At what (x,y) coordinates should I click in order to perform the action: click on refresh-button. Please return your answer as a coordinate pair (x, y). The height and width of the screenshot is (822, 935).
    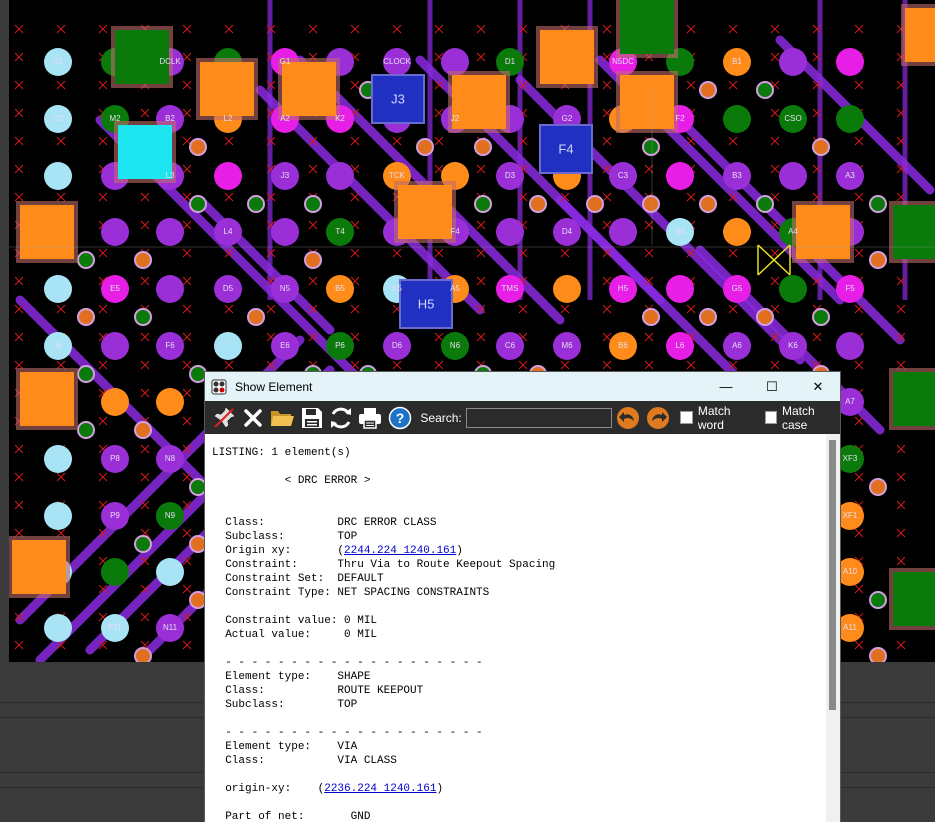
    Looking at the image, I should click on (340, 417).